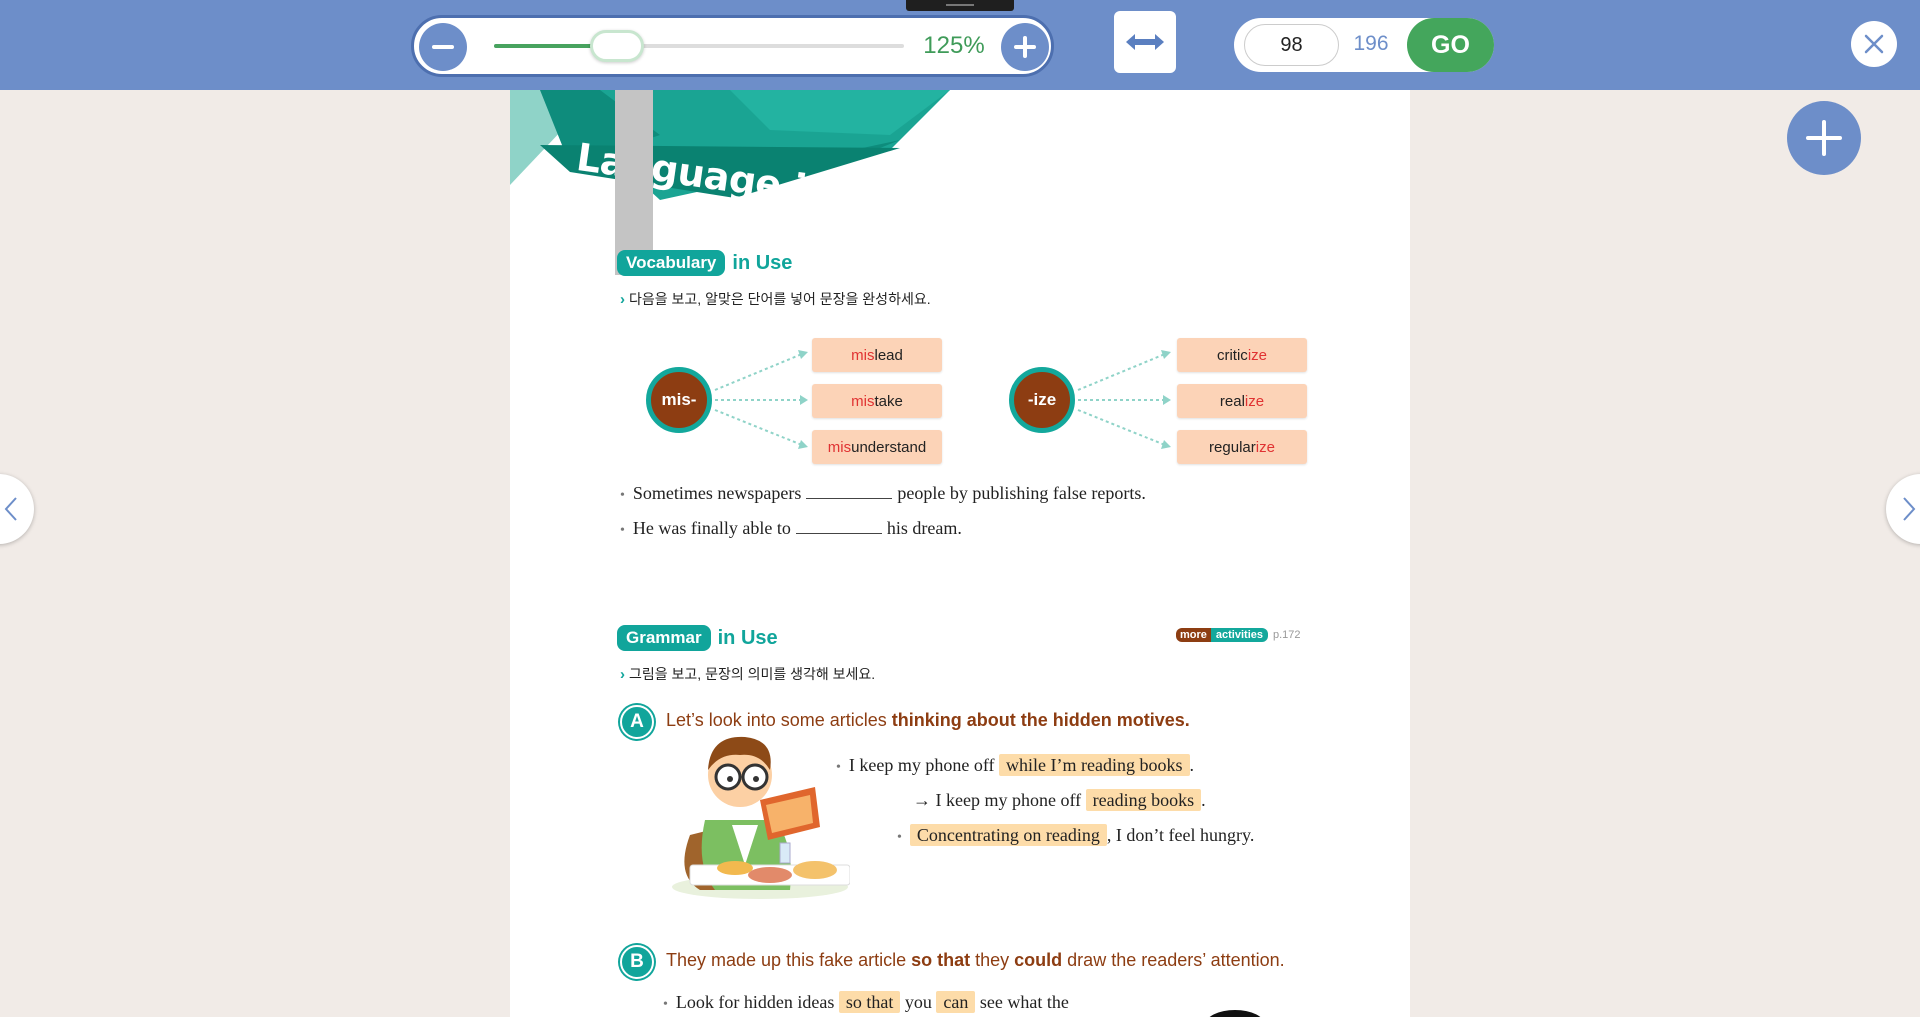 This screenshot has height=1017, width=1920. I want to click on fit-width-button, so click(1145, 42).